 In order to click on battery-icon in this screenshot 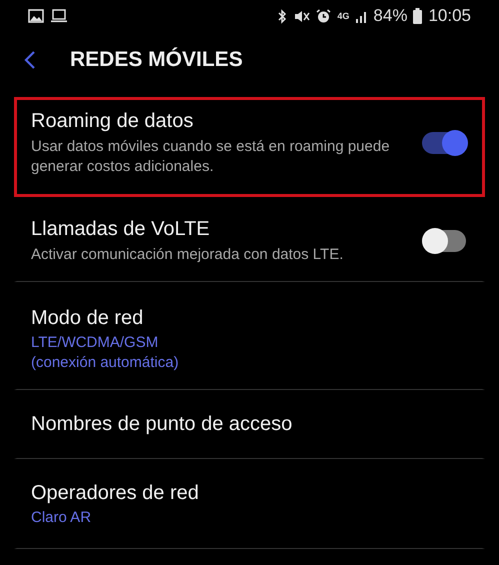, I will do `click(417, 16)`.